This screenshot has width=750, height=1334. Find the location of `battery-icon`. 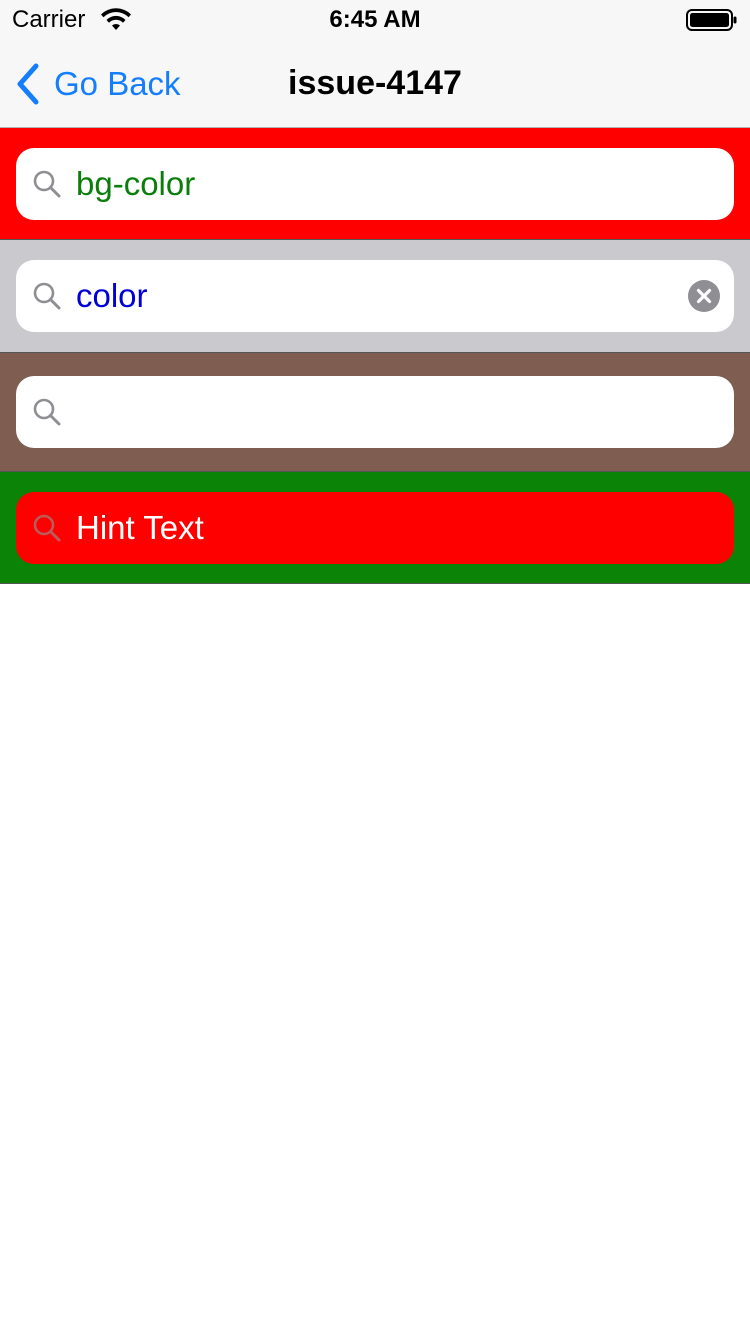

battery-icon is located at coordinates (711, 20).